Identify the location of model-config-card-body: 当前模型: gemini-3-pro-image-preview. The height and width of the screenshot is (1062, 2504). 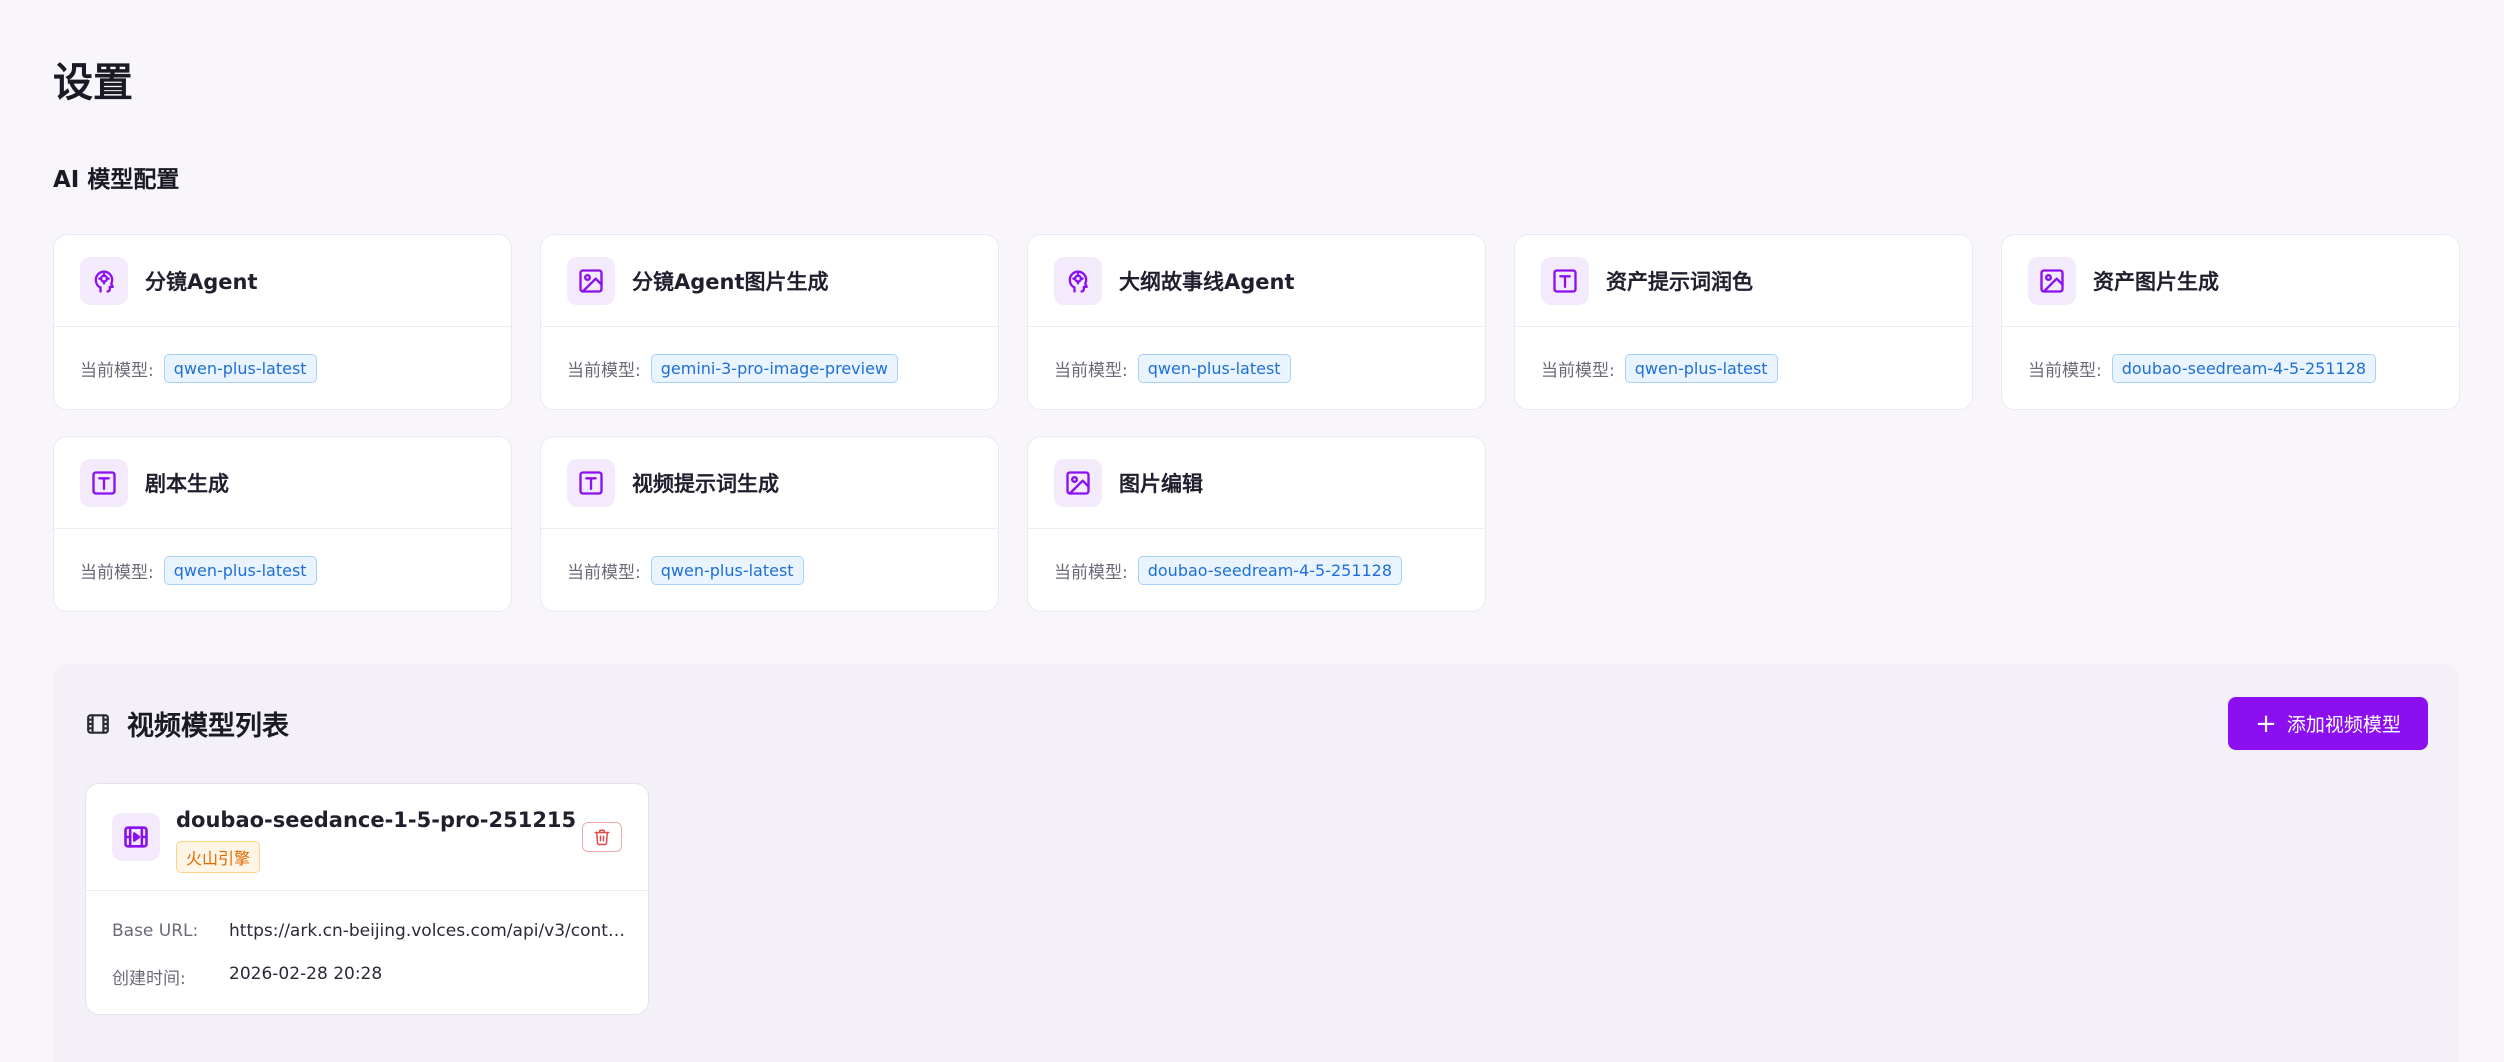
(769, 368).